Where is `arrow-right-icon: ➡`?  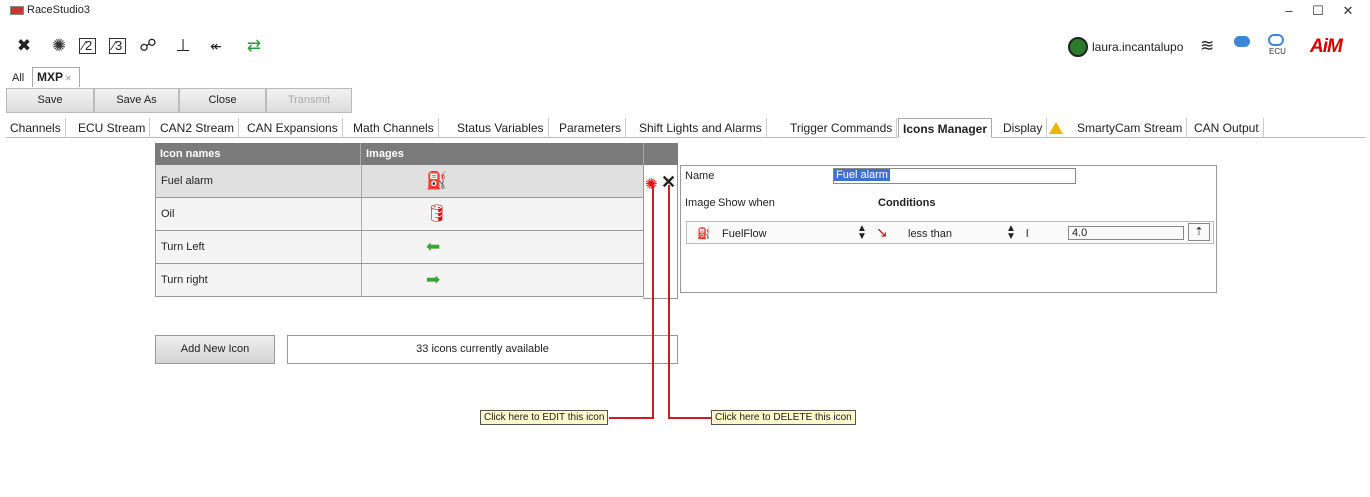
arrow-right-icon: ➡ is located at coordinates (433, 279).